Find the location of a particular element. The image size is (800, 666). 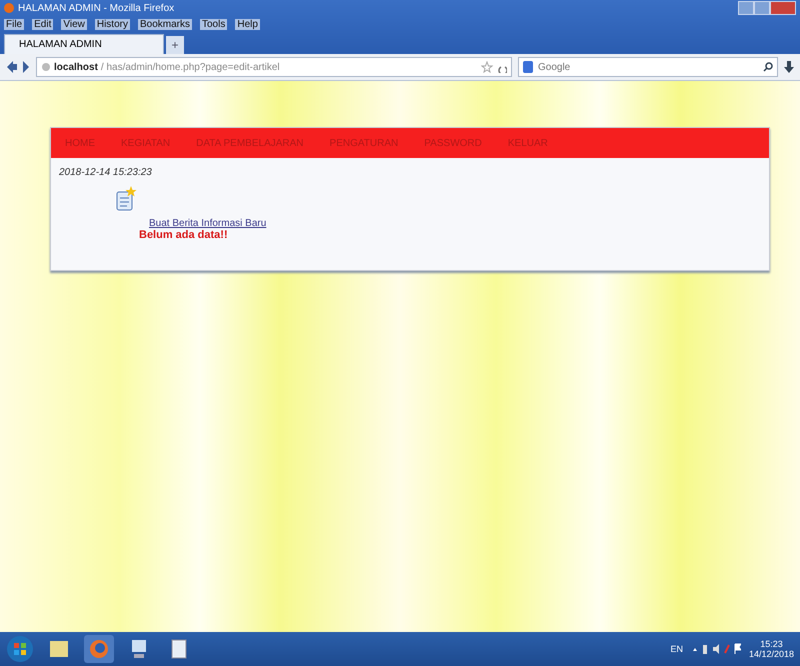

clock-time: 15:23 is located at coordinates (771, 644).